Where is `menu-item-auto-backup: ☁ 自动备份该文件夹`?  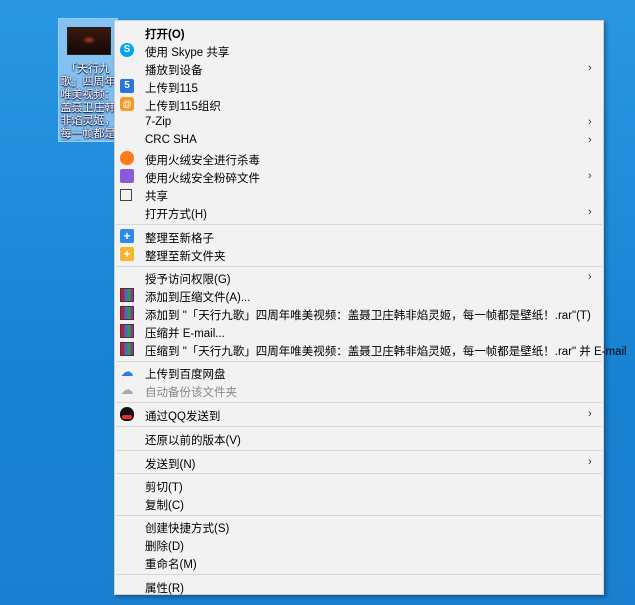
menu-item-auto-backup: ☁ 自动备份该文件夹 is located at coordinates (359, 391).